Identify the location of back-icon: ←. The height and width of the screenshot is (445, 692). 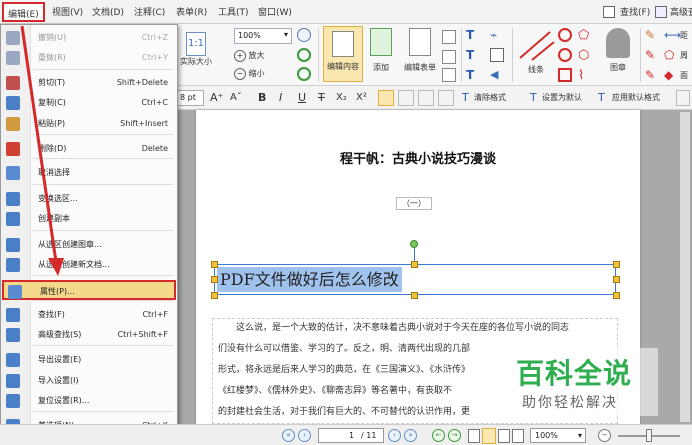
(438, 435).